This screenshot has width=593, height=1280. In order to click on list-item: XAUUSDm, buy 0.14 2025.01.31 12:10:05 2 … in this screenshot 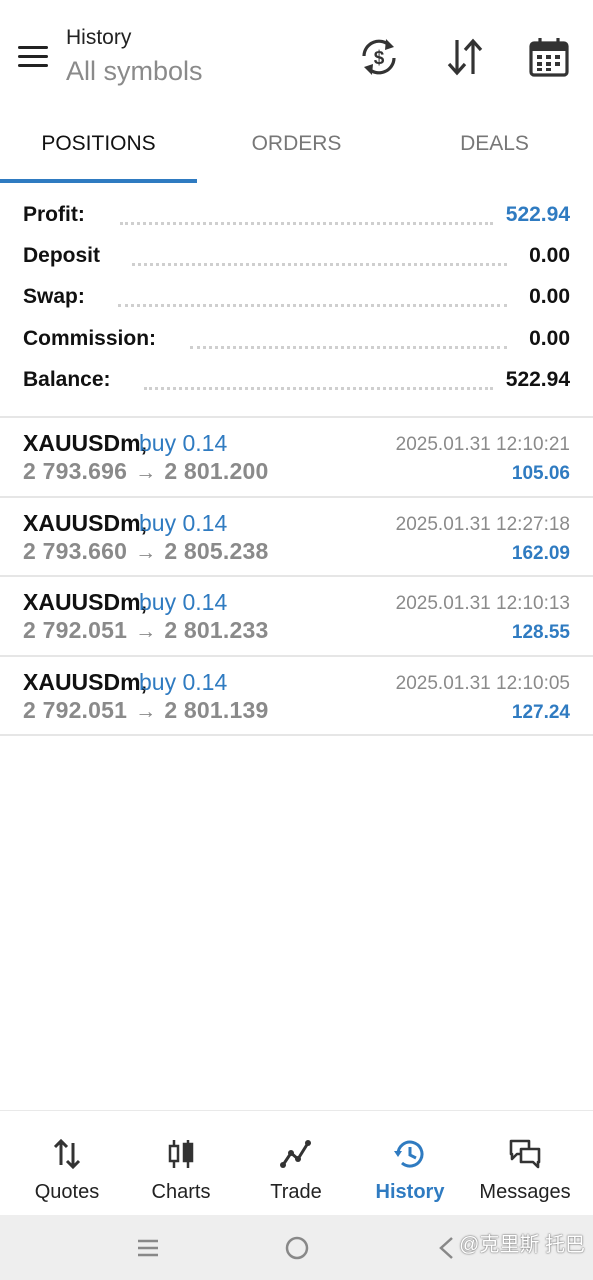, I will do `click(296, 696)`.